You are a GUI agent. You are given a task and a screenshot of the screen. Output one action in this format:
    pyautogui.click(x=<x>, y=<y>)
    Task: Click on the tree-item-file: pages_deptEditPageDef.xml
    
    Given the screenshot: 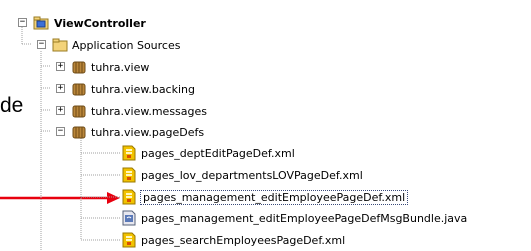 What is the action you would take?
    pyautogui.click(x=208, y=153)
    